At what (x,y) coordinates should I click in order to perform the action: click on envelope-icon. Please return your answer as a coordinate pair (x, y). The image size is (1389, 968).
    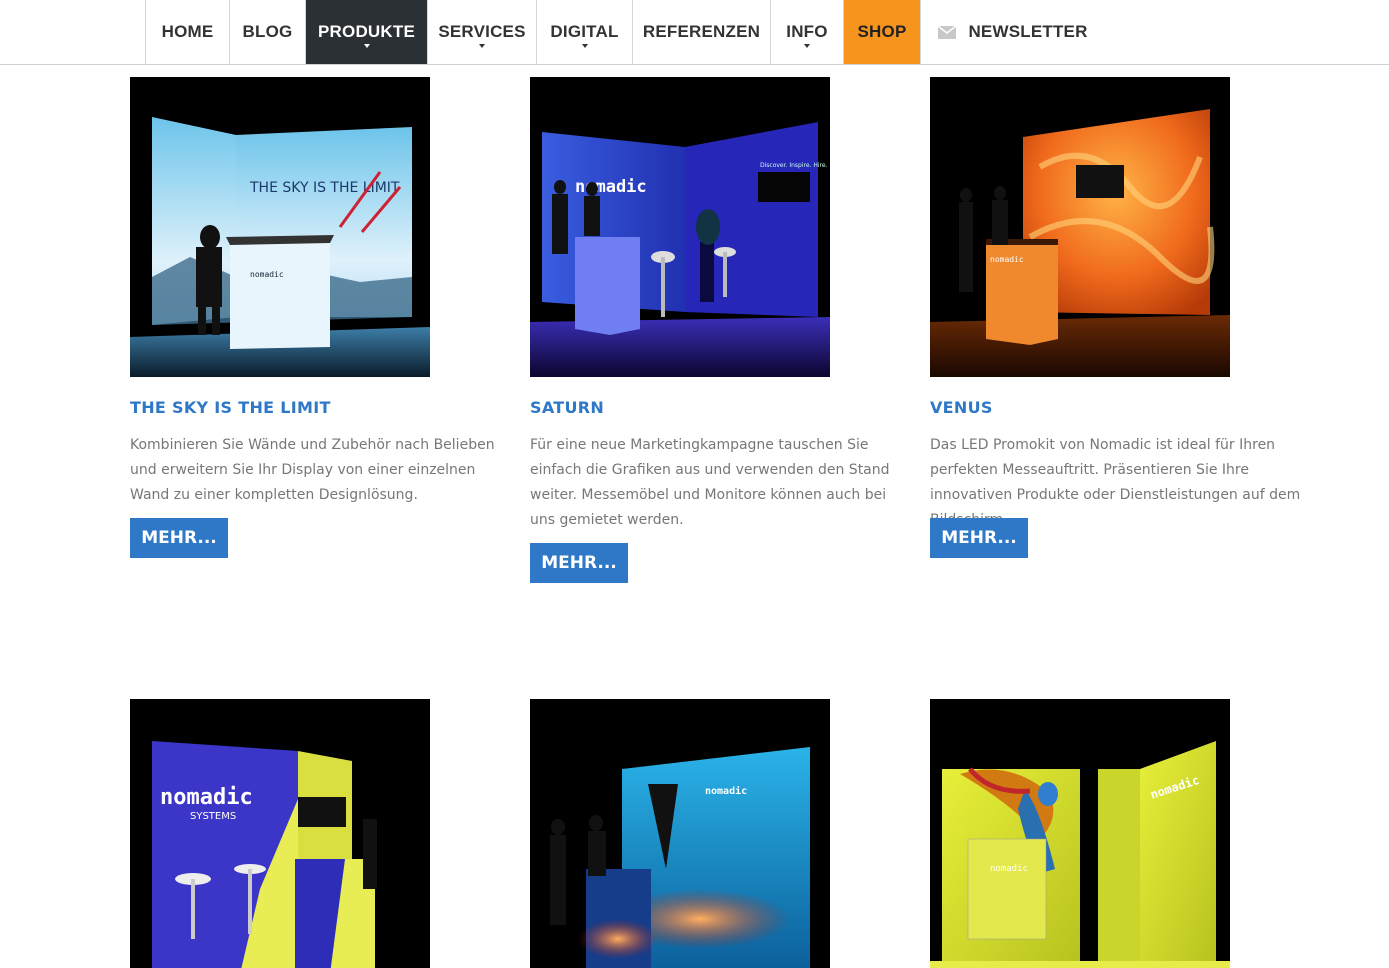
    Looking at the image, I should click on (947, 32).